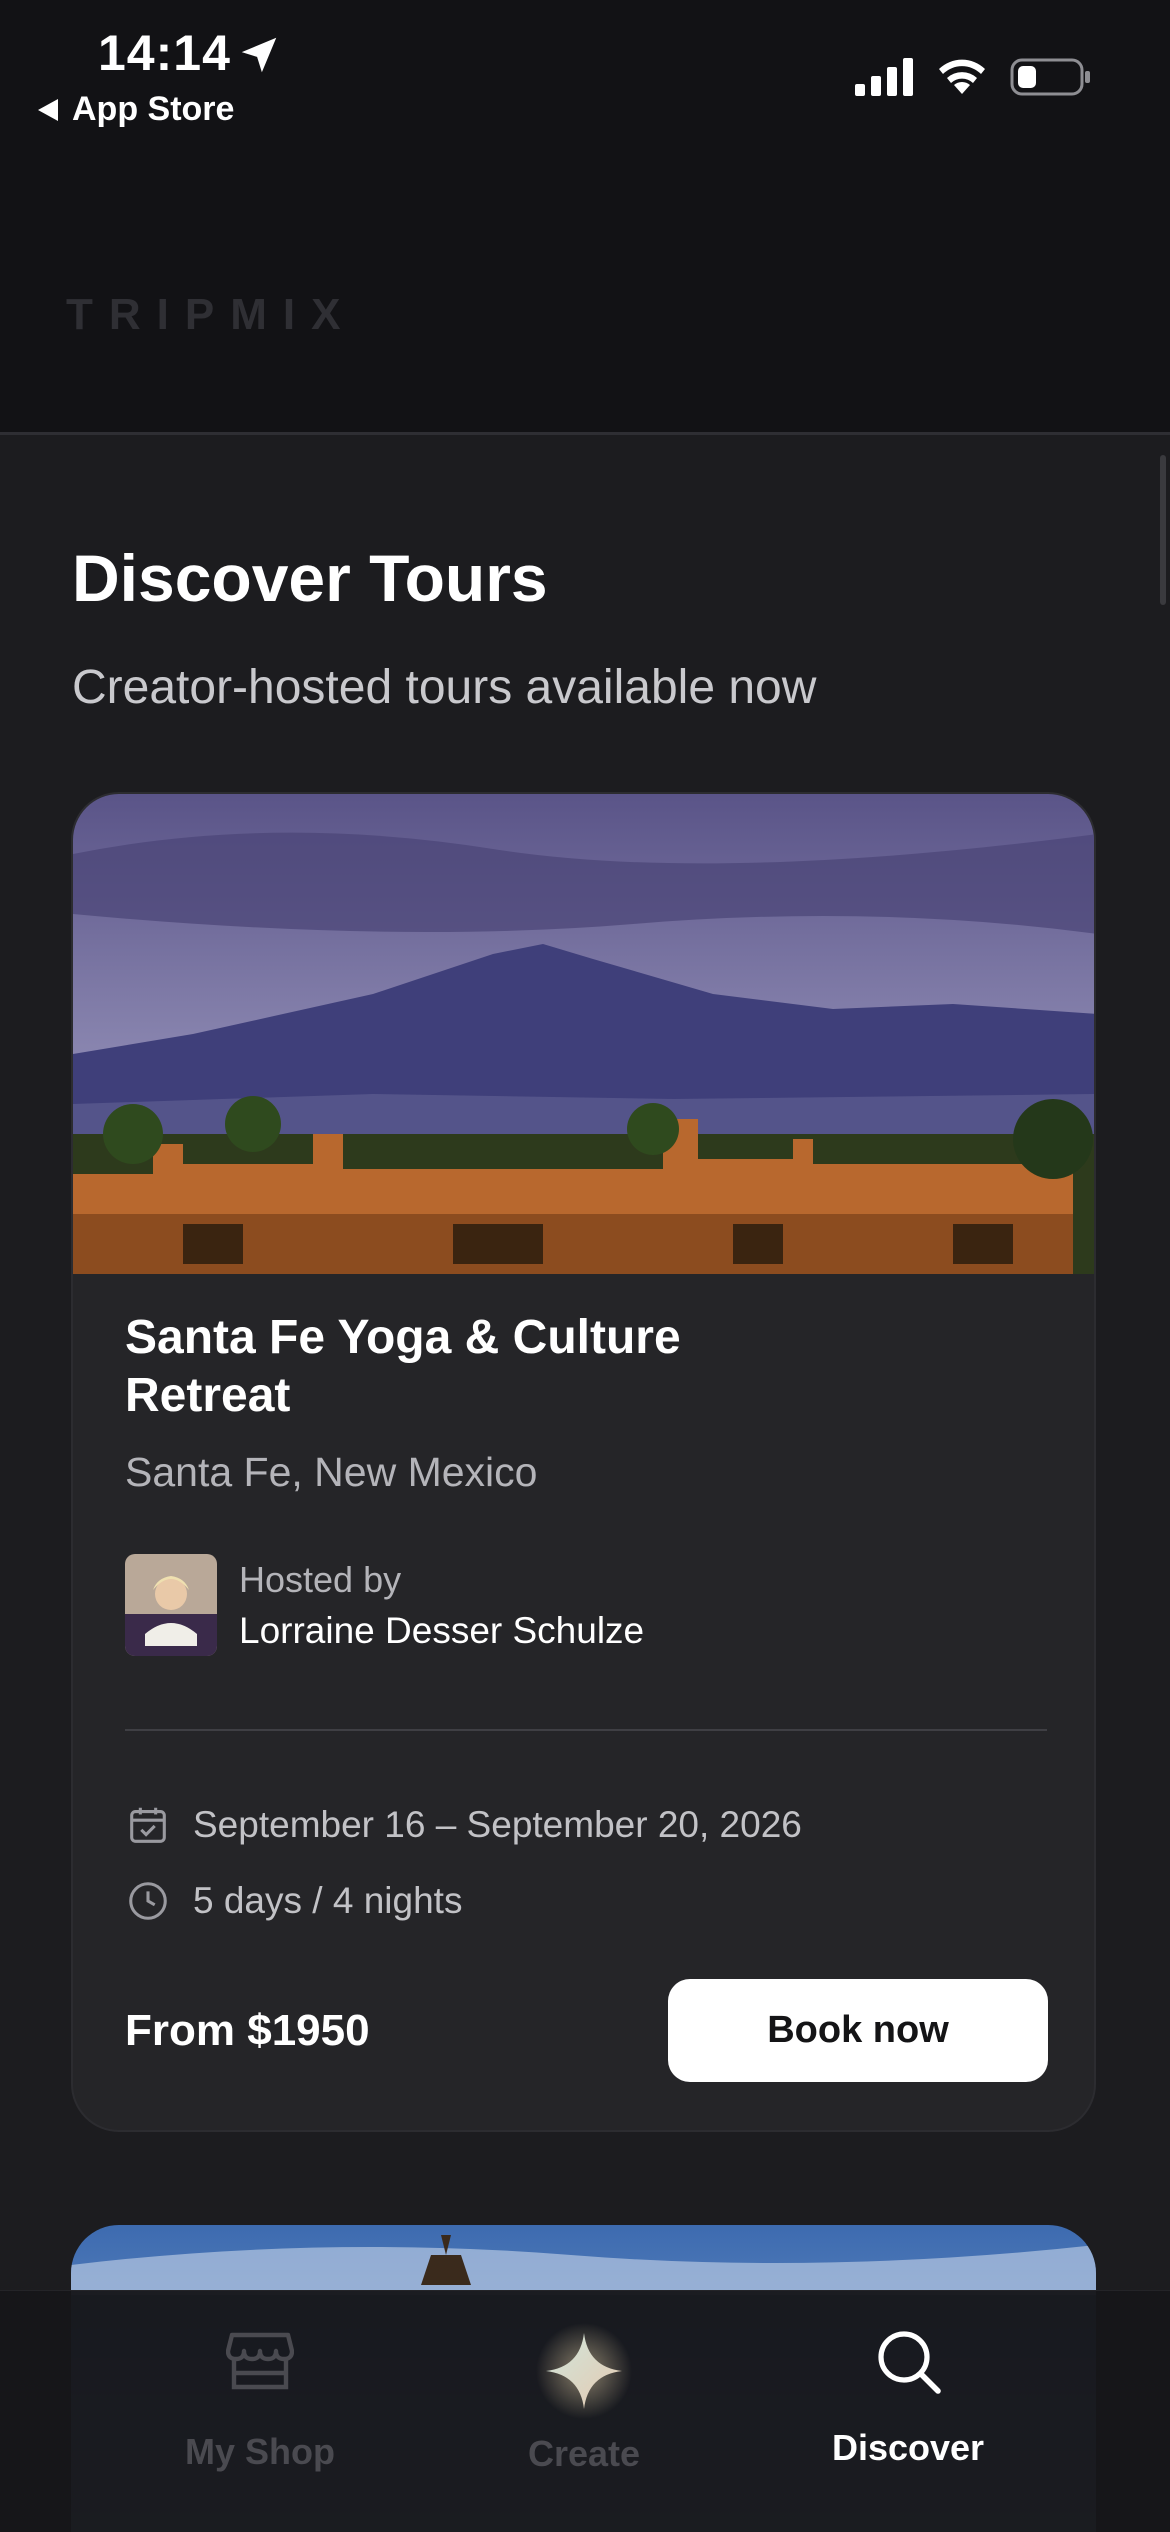 Image resolution: width=1170 pixels, height=2532 pixels. What do you see at coordinates (444, 687) in the screenshot?
I see `page-subtitle: Creator-hosted tours available now` at bounding box center [444, 687].